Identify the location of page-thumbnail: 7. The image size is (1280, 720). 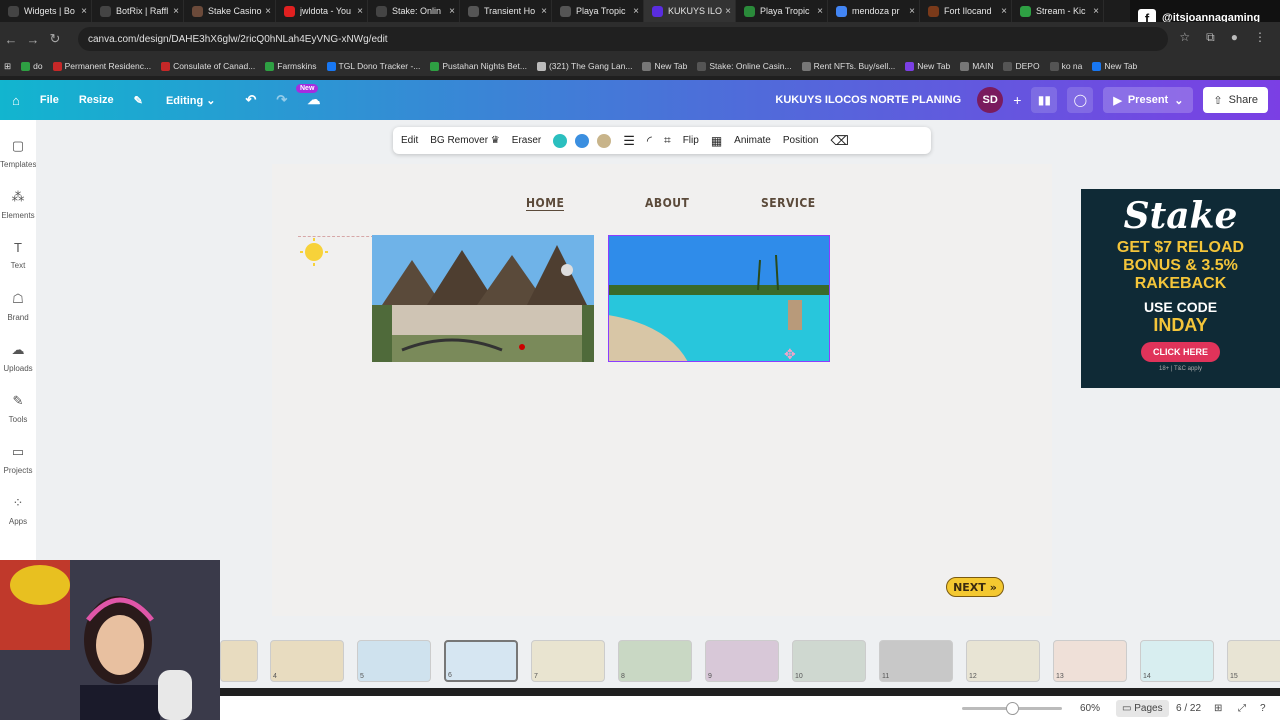
(568, 661).